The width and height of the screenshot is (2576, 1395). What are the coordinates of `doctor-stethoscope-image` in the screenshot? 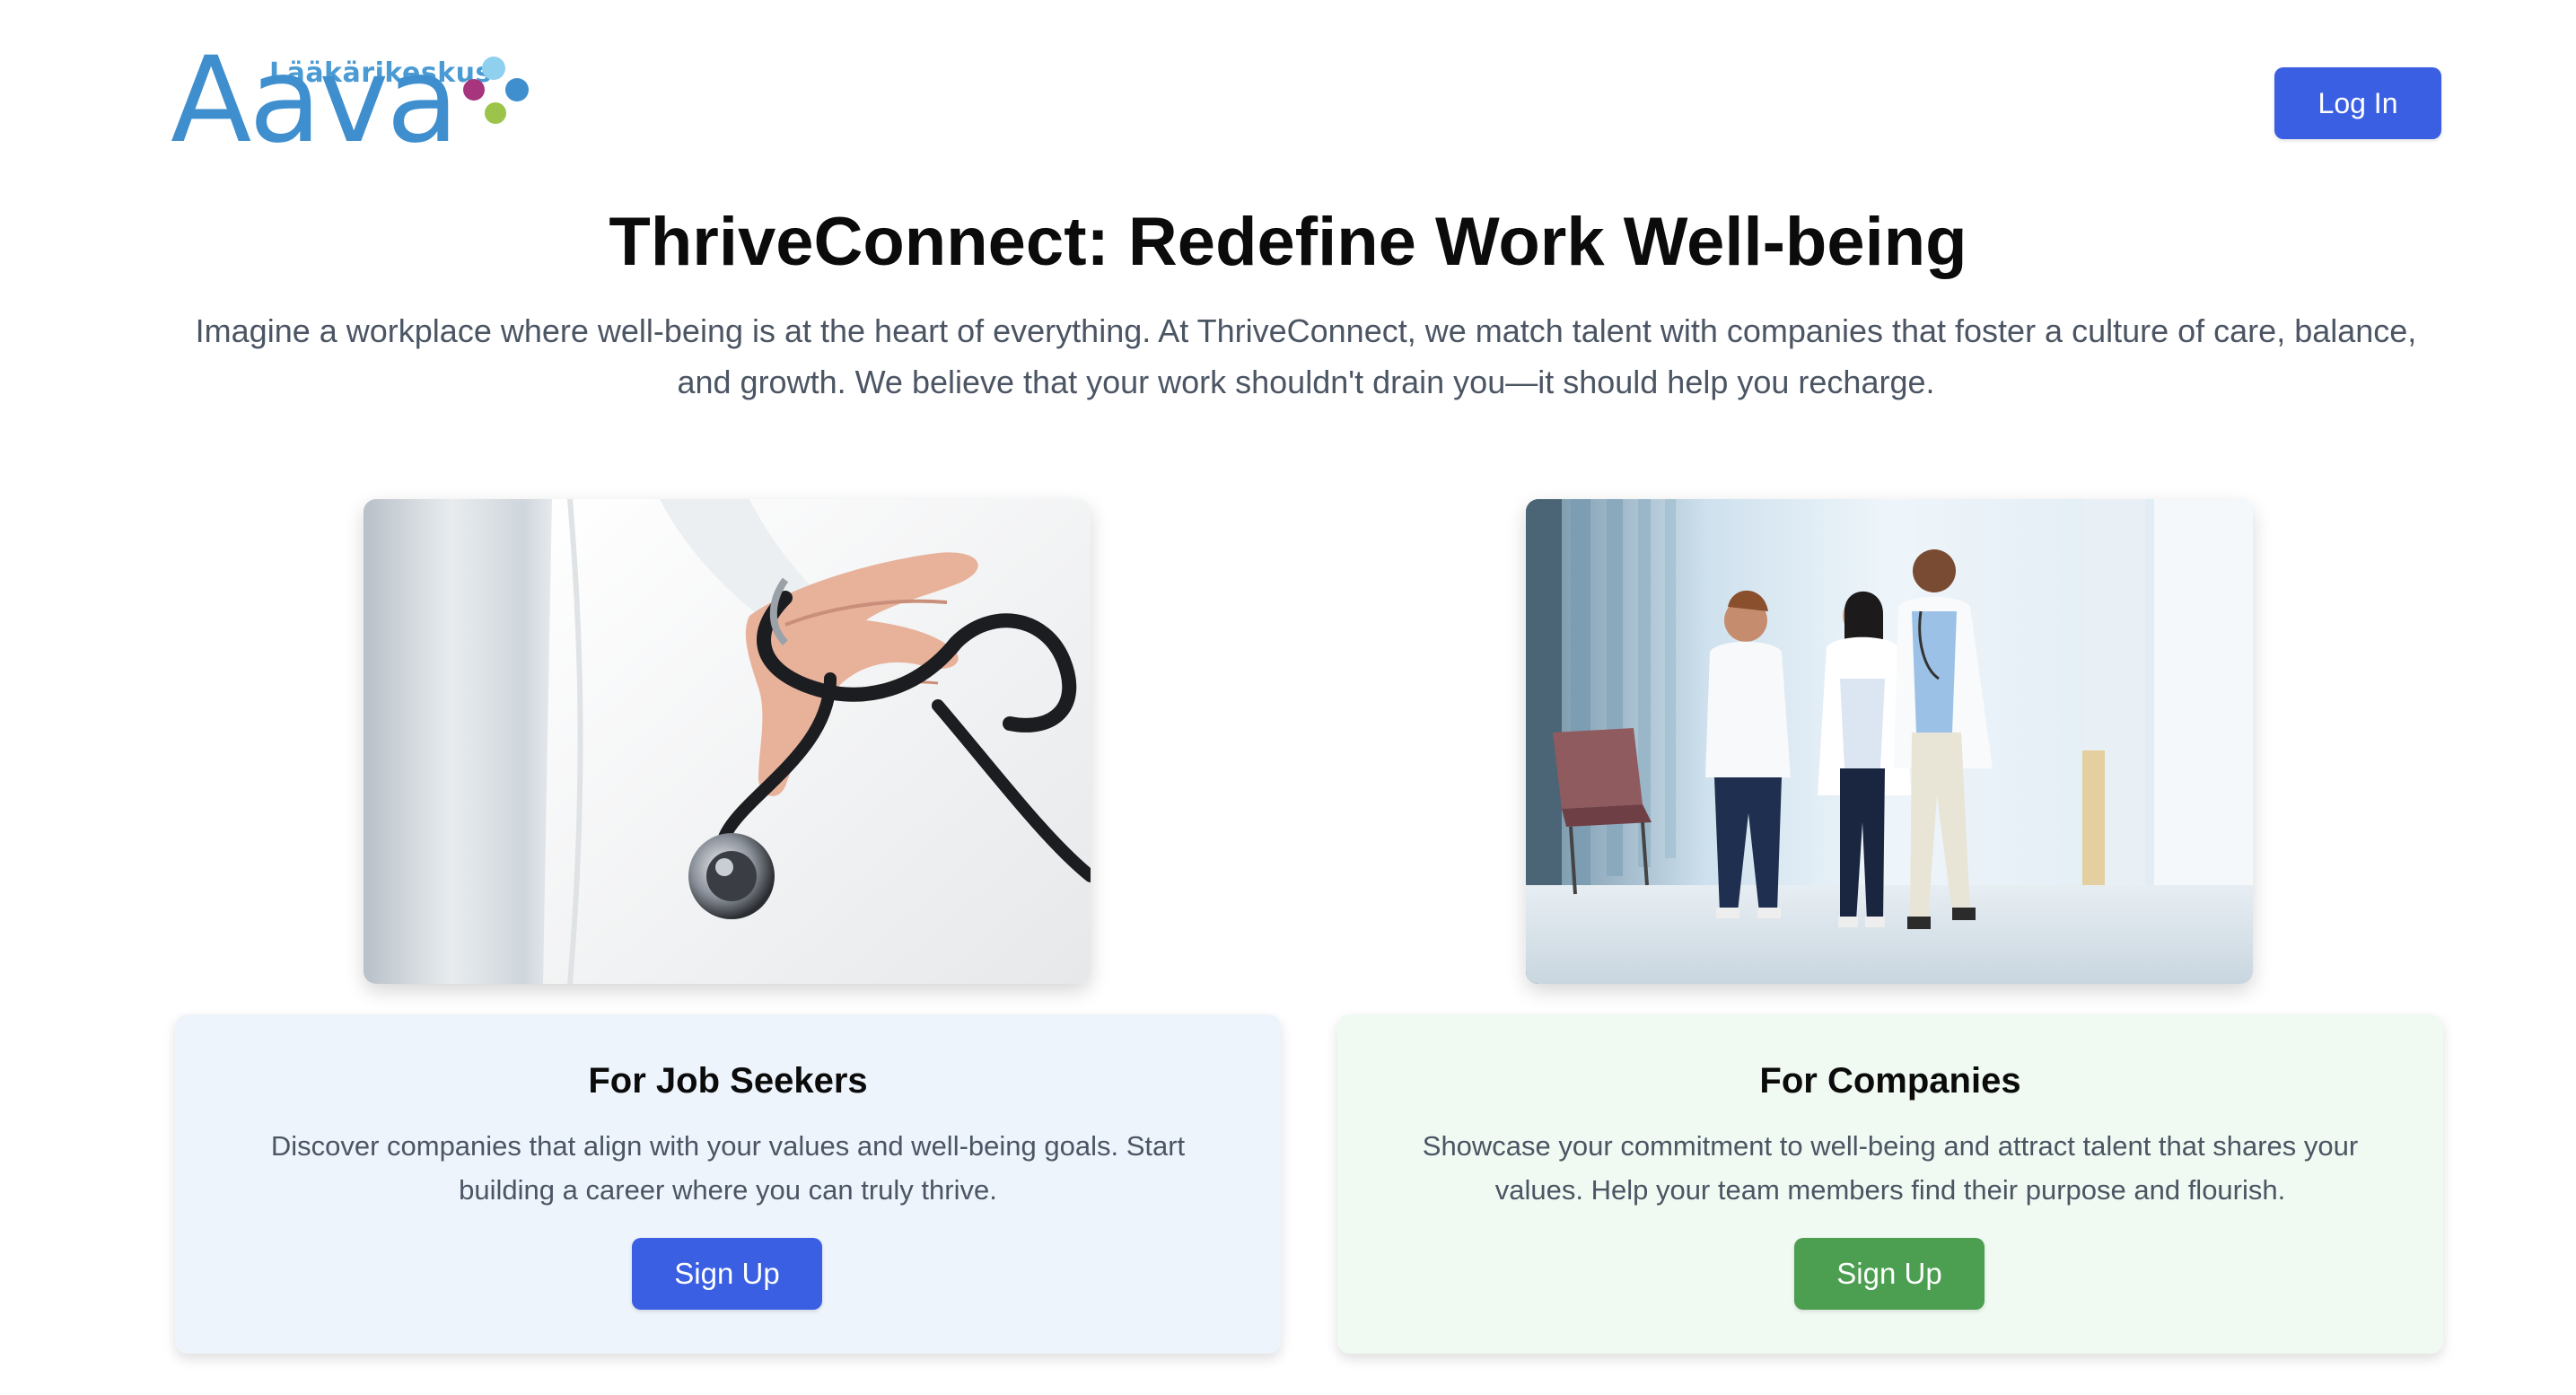 It's located at (727, 741).